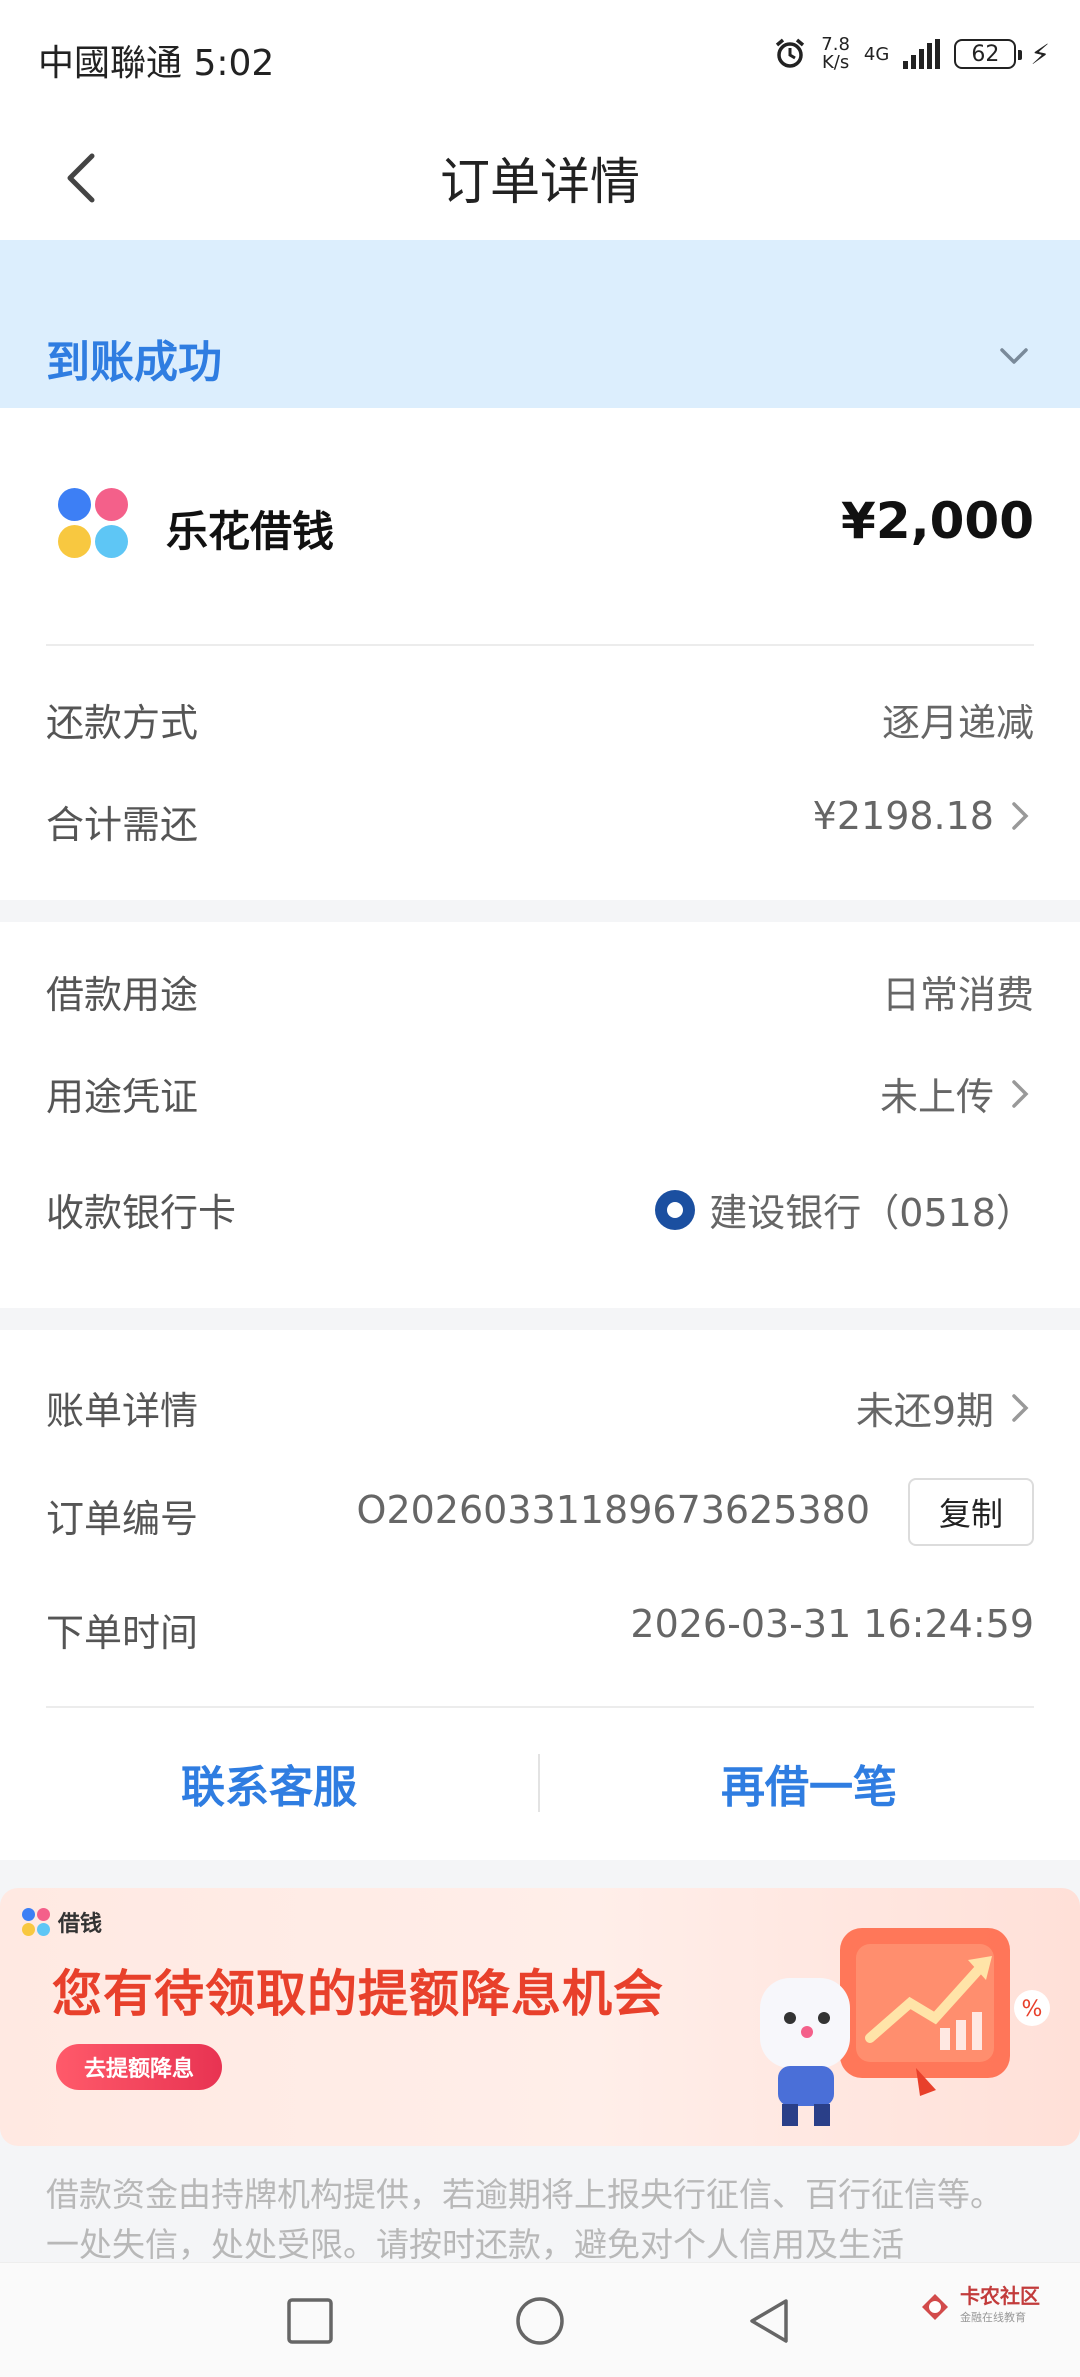 The height and width of the screenshot is (2377, 1080). I want to click on bill-detail-value-wrap: 未还9期, so click(945, 1407).